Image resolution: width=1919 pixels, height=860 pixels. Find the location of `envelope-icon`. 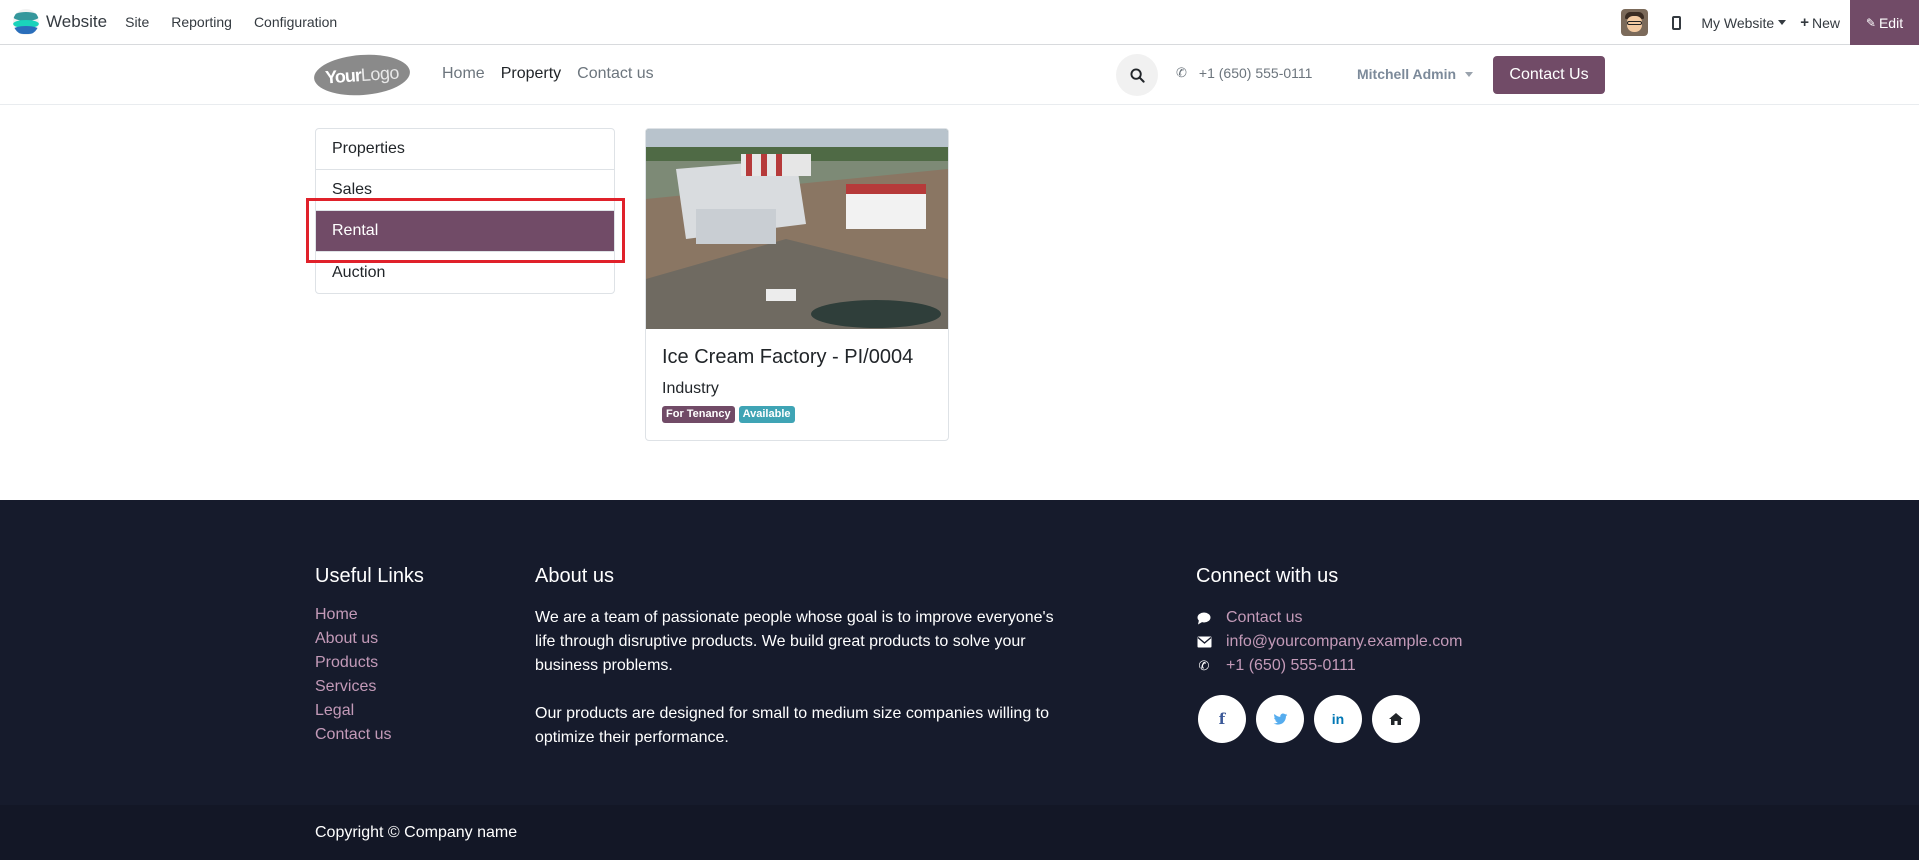

envelope-icon is located at coordinates (1204, 642).